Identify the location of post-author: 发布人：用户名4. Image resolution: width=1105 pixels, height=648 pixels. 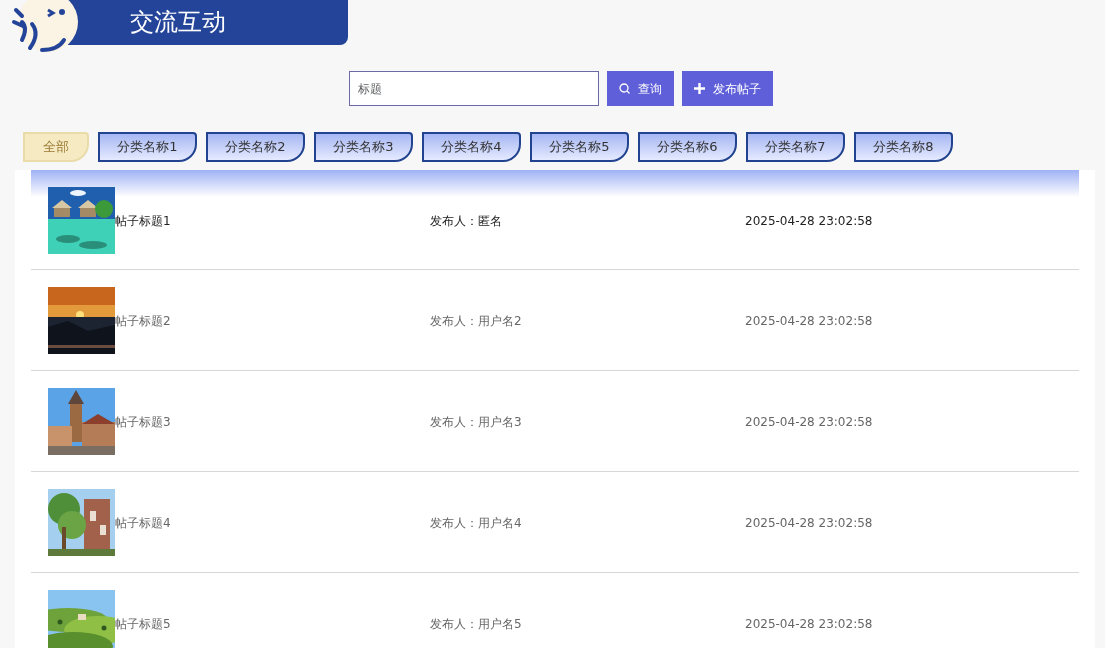
(476, 523).